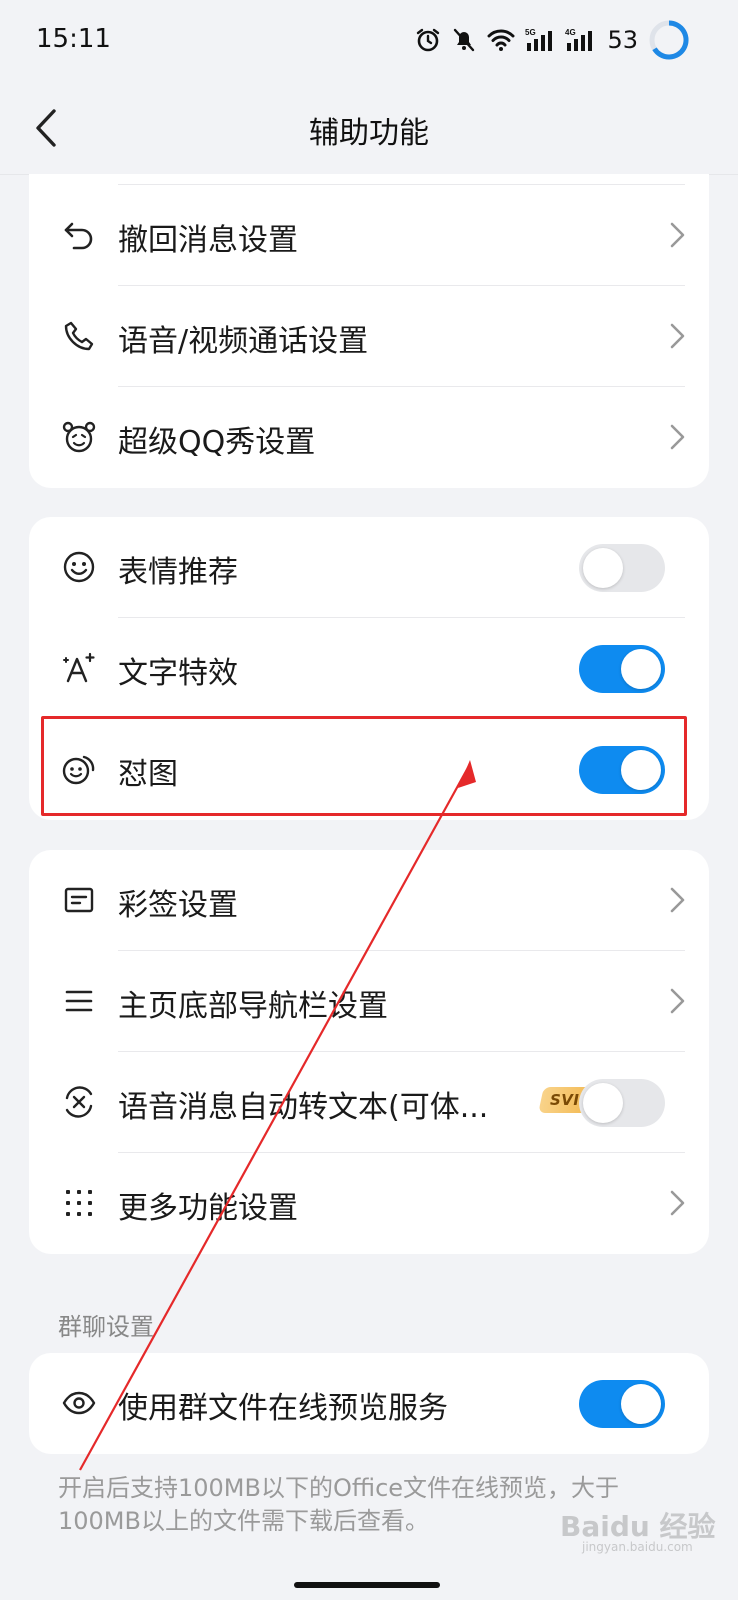 The height and width of the screenshot is (1600, 738). What do you see at coordinates (79, 336) in the screenshot?
I see `phone-icon` at bounding box center [79, 336].